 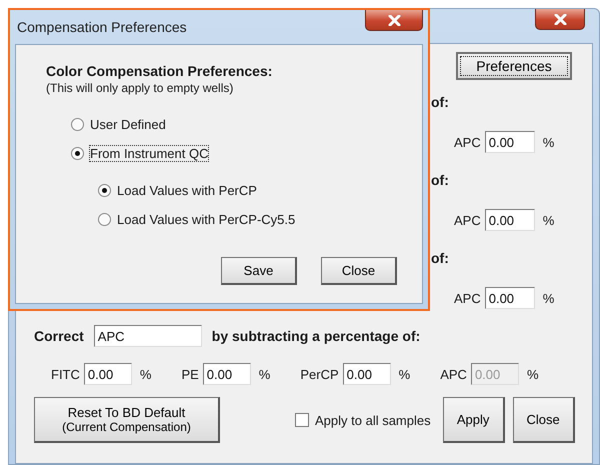 I want to click on channel-field: APC, so click(x=148, y=336).